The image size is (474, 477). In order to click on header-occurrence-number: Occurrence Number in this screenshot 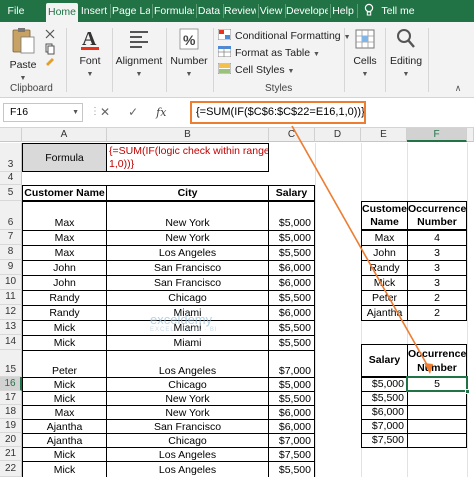, I will do `click(437, 215)`.